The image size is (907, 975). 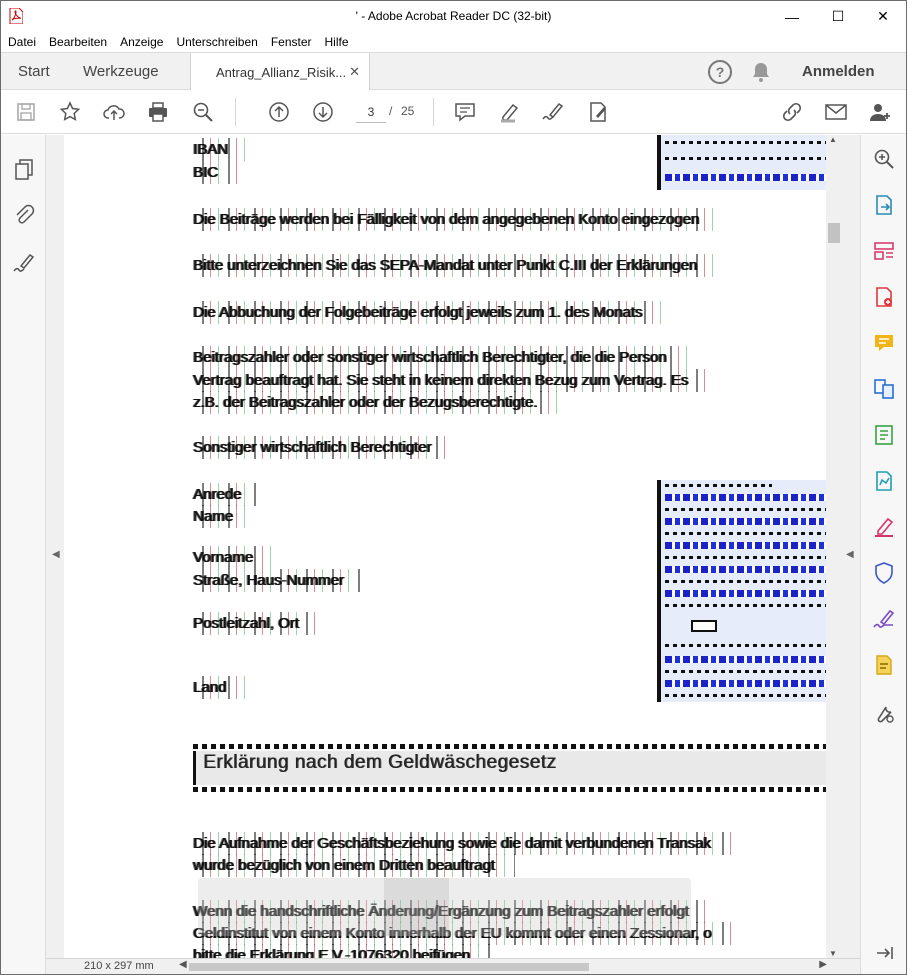 I want to click on doc-label-zip: Postleitzahl, Ort, so click(x=256, y=623).